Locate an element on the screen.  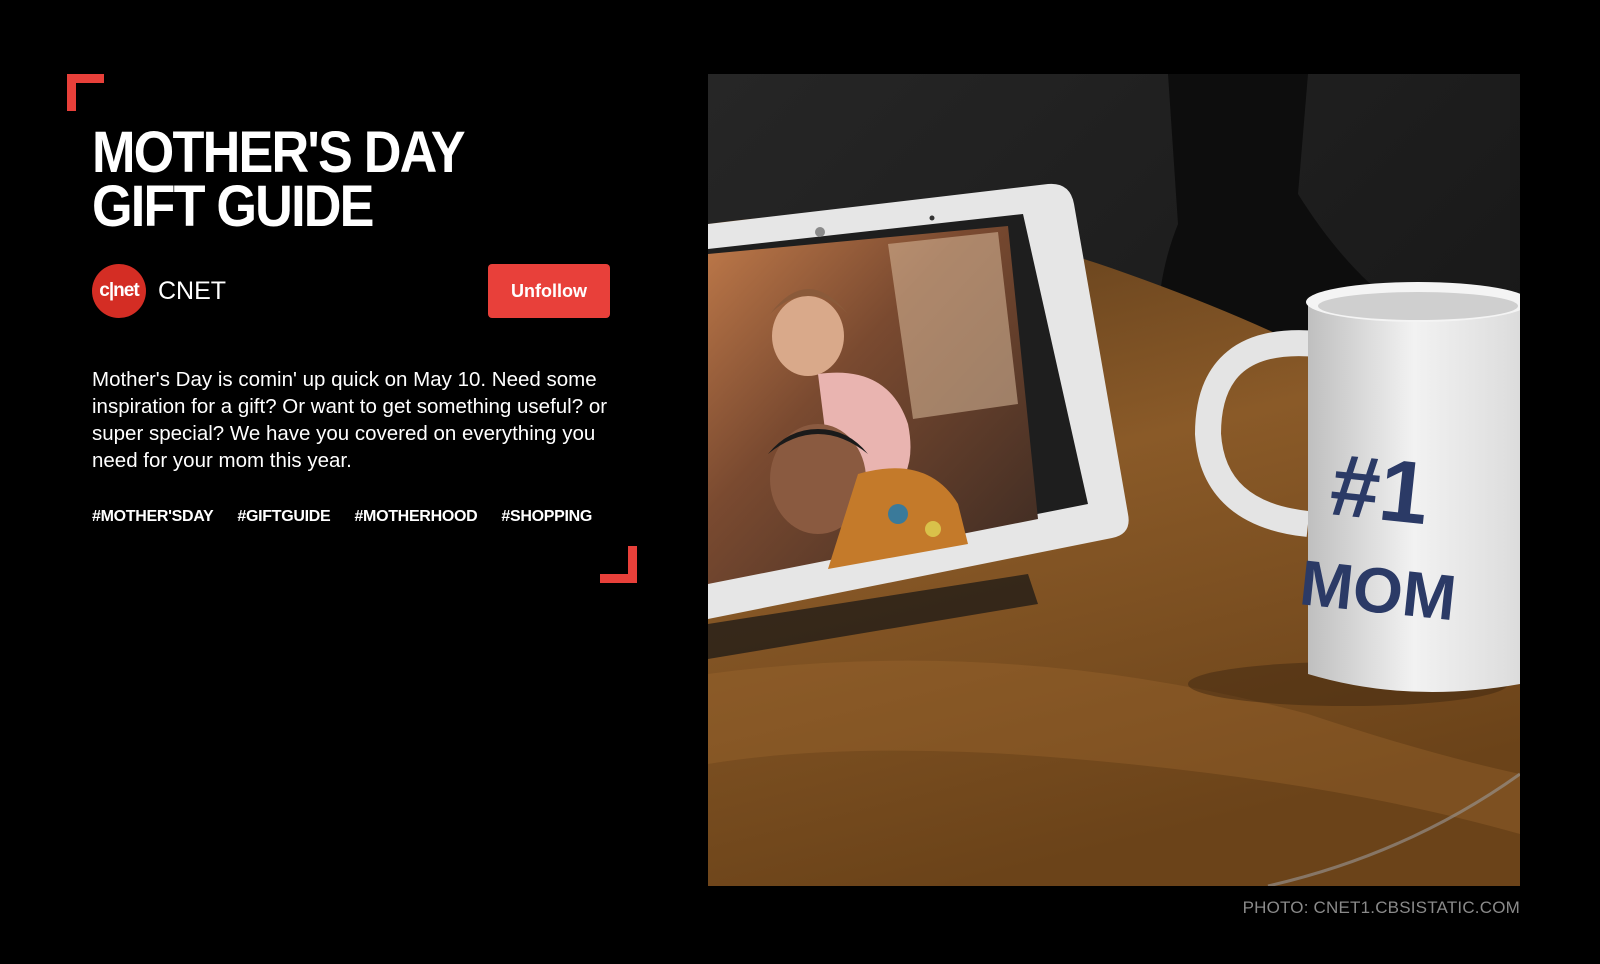
tag-motherhood: #MOTHERHOOD is located at coordinates (415, 517).